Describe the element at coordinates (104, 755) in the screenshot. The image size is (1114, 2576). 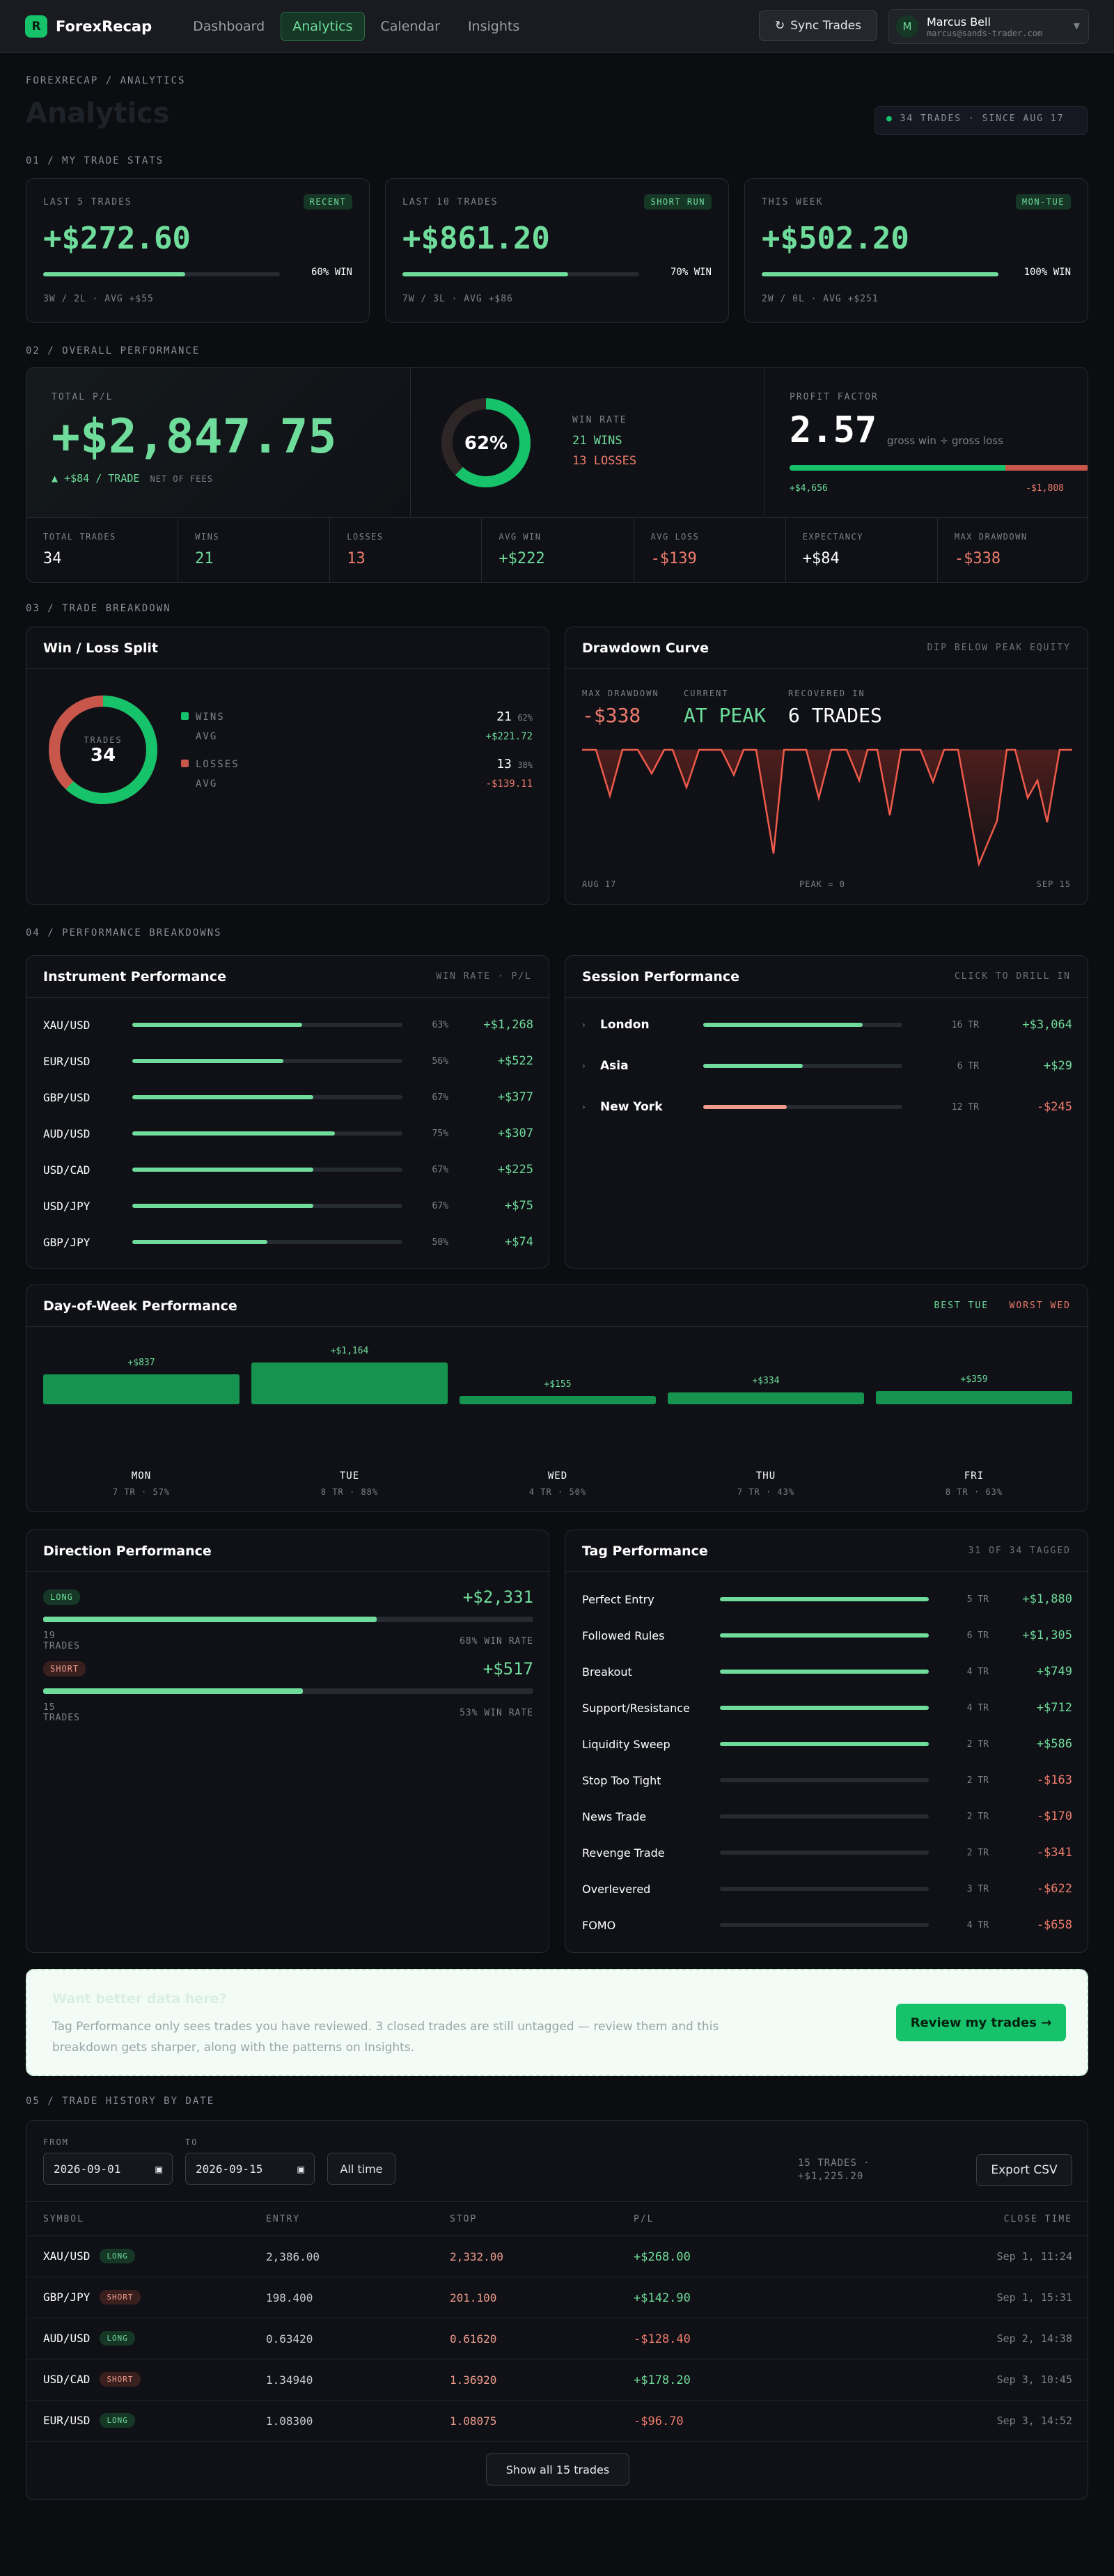
I see `donut-center-value: 34` at that location.